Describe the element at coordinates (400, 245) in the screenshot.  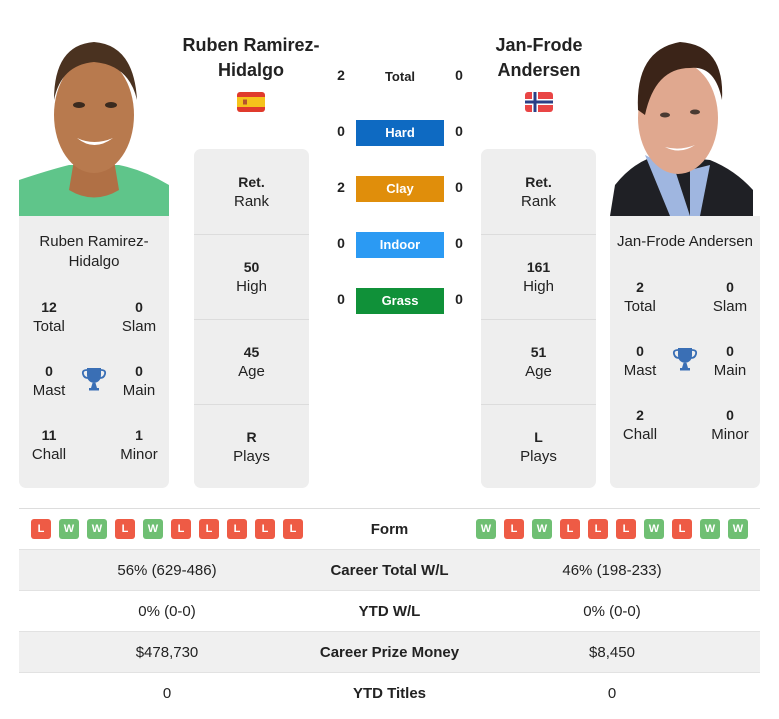
I see `surface-indoor-button: Indoor` at that location.